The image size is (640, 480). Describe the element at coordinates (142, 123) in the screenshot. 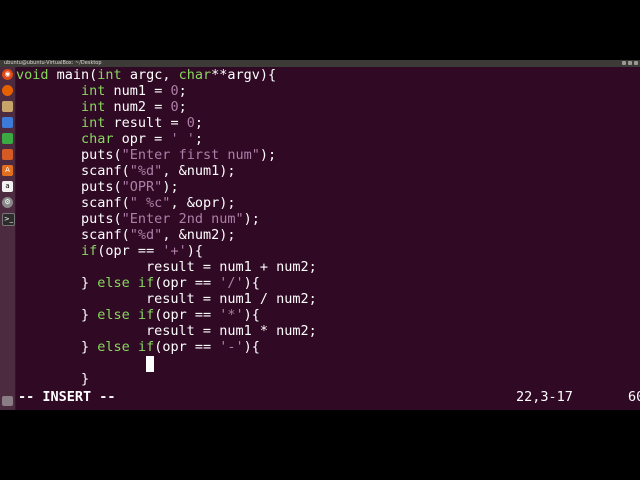

I see `code-line-4: int result = 0;` at that location.